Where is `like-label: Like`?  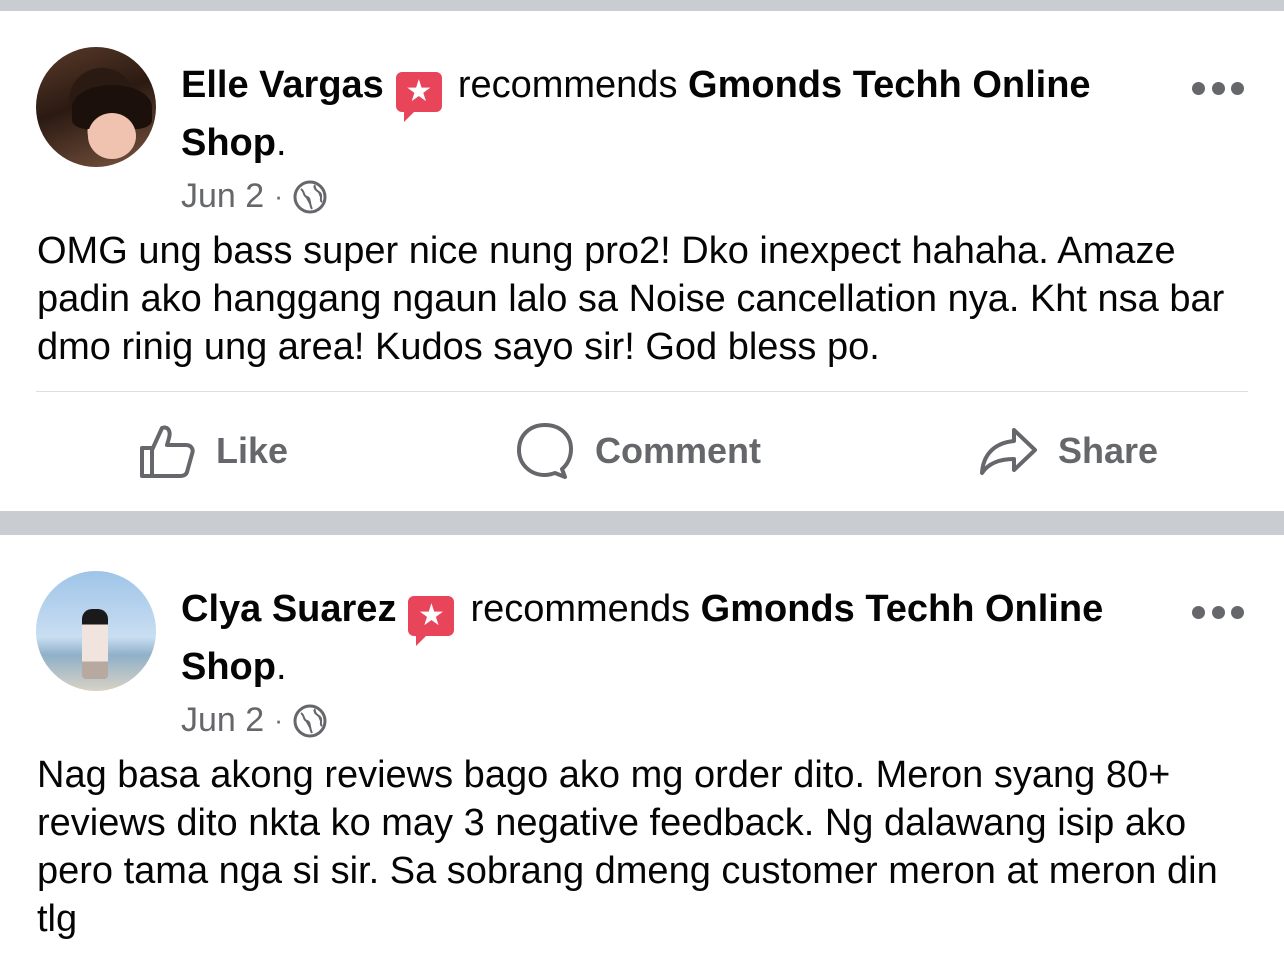
like-label: Like is located at coordinates (252, 450).